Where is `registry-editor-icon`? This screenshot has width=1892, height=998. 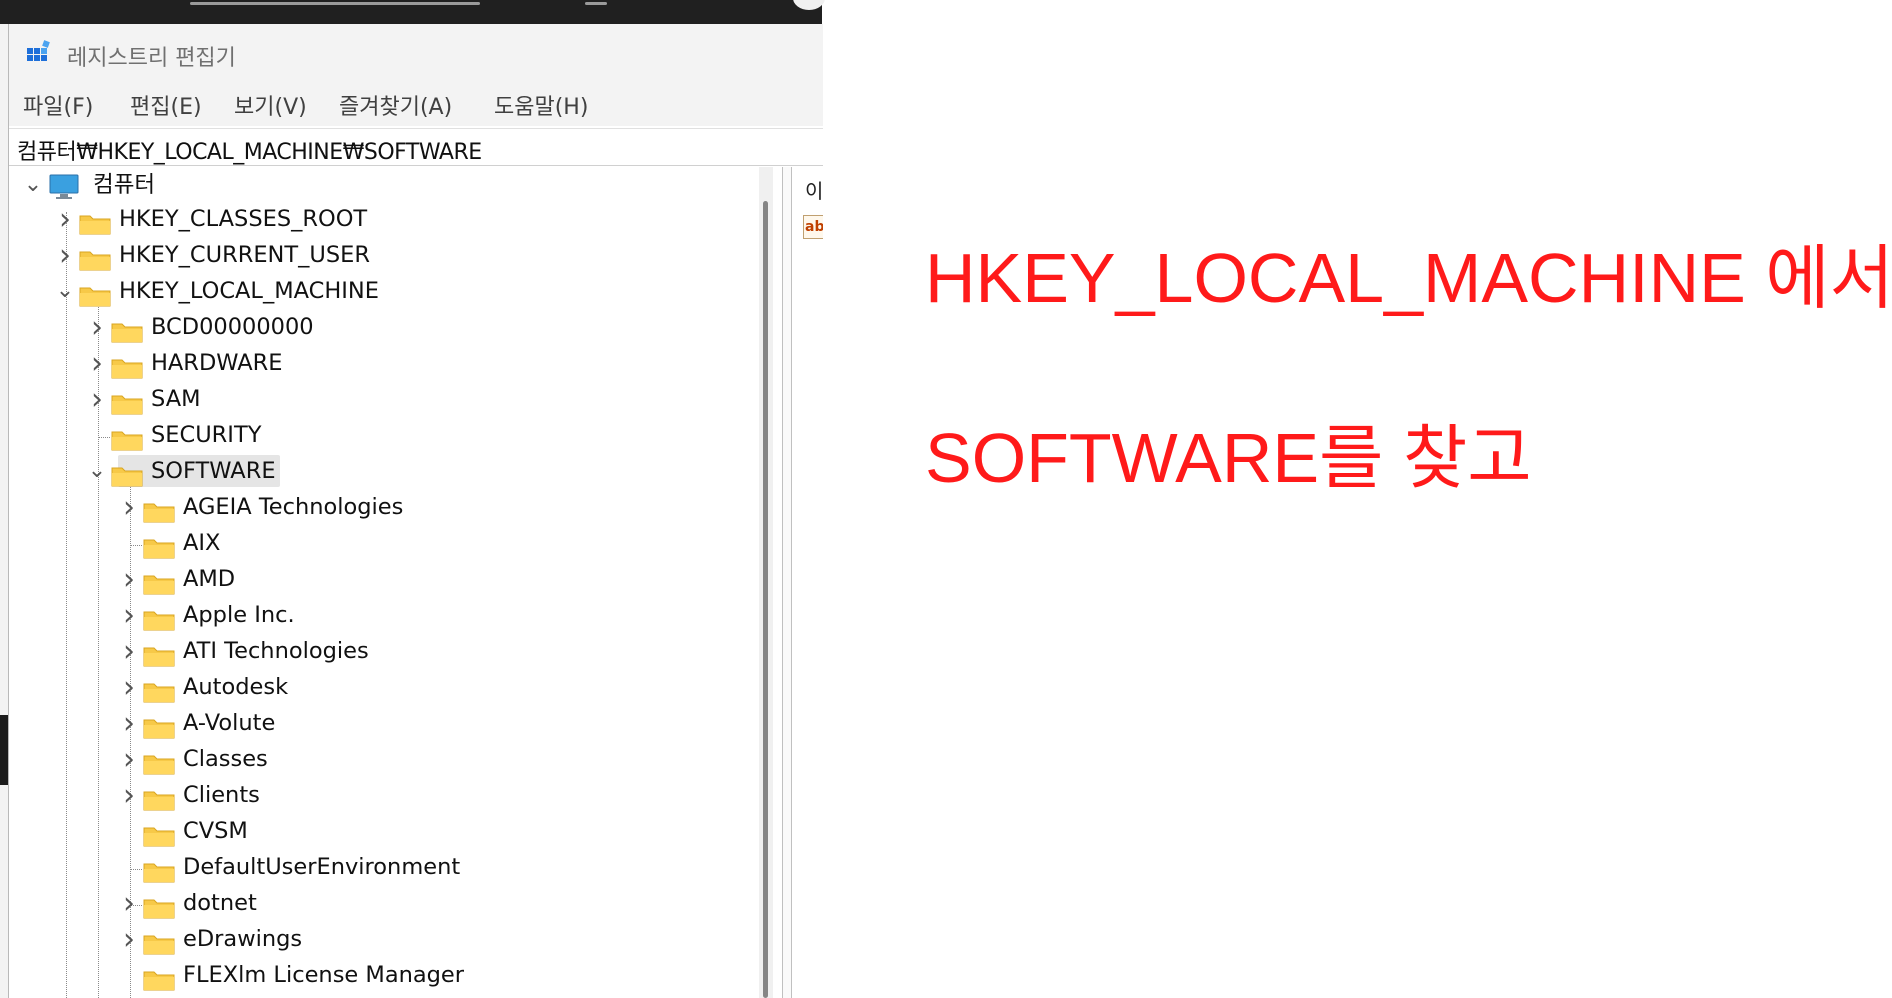 registry-editor-icon is located at coordinates (38, 50).